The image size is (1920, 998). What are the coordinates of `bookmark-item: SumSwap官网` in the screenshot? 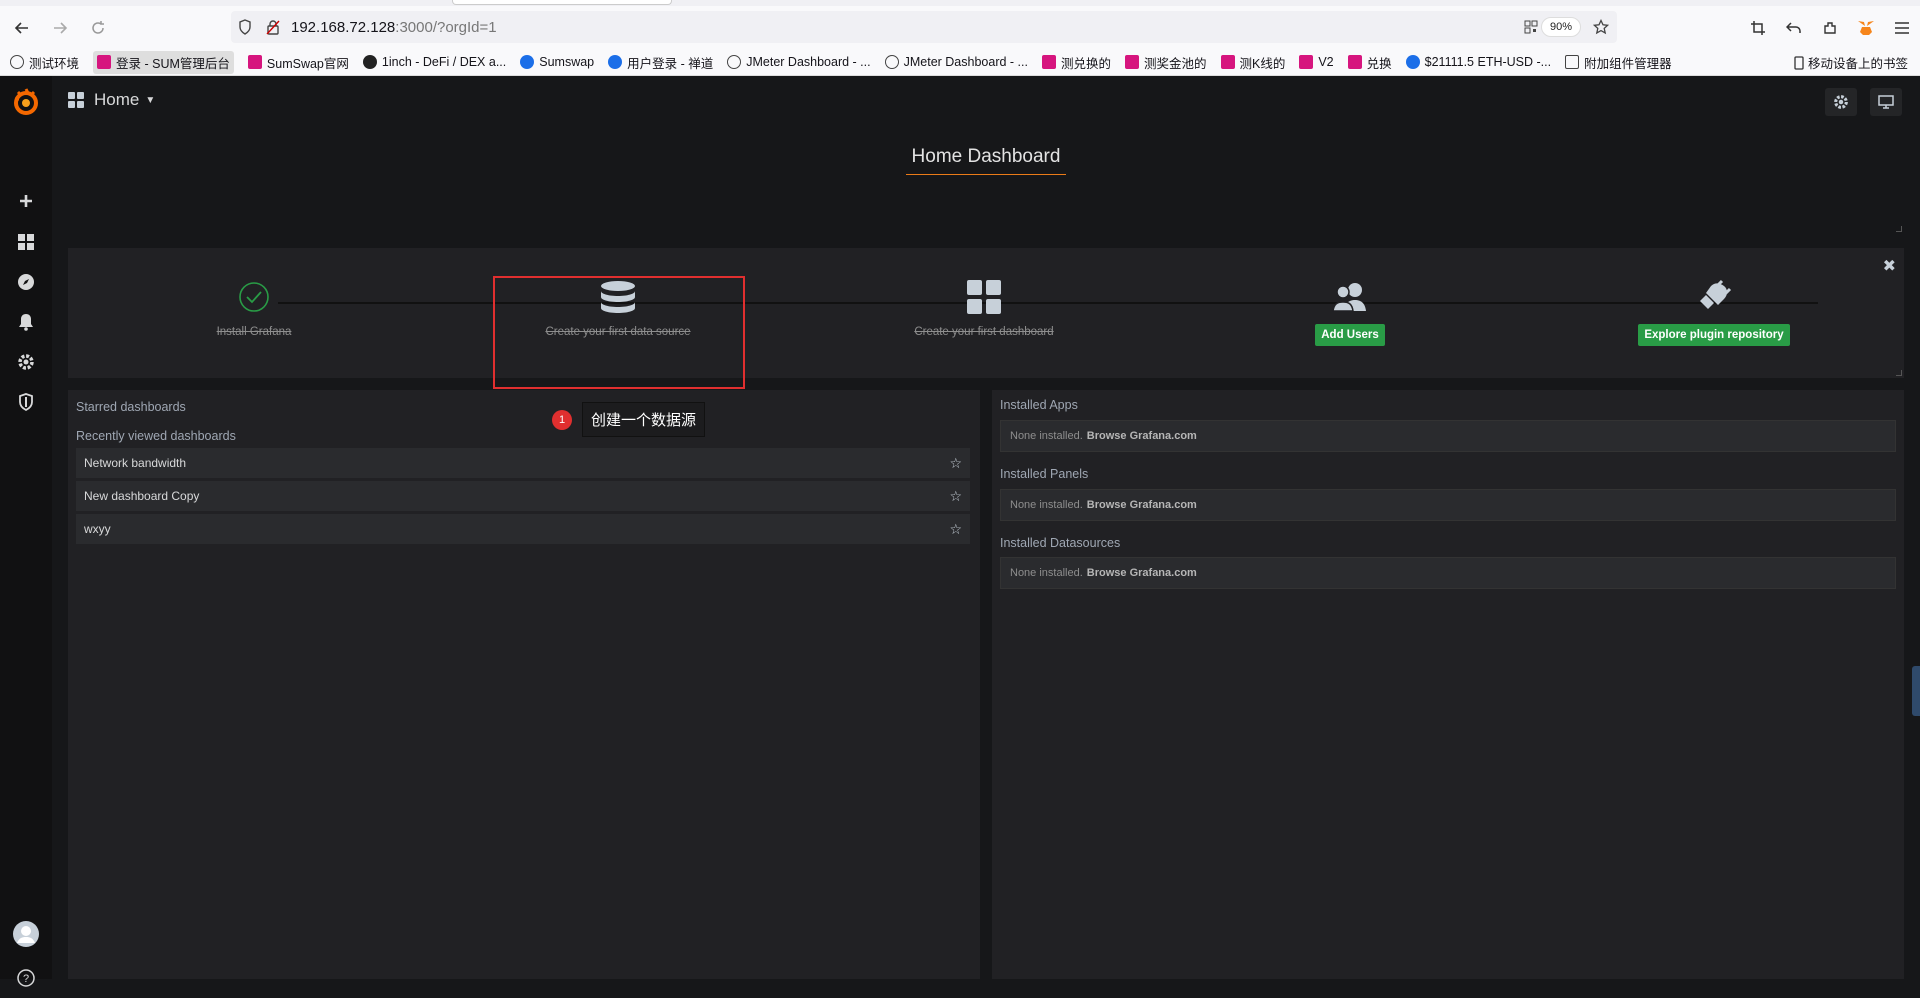 It's located at (298, 62).